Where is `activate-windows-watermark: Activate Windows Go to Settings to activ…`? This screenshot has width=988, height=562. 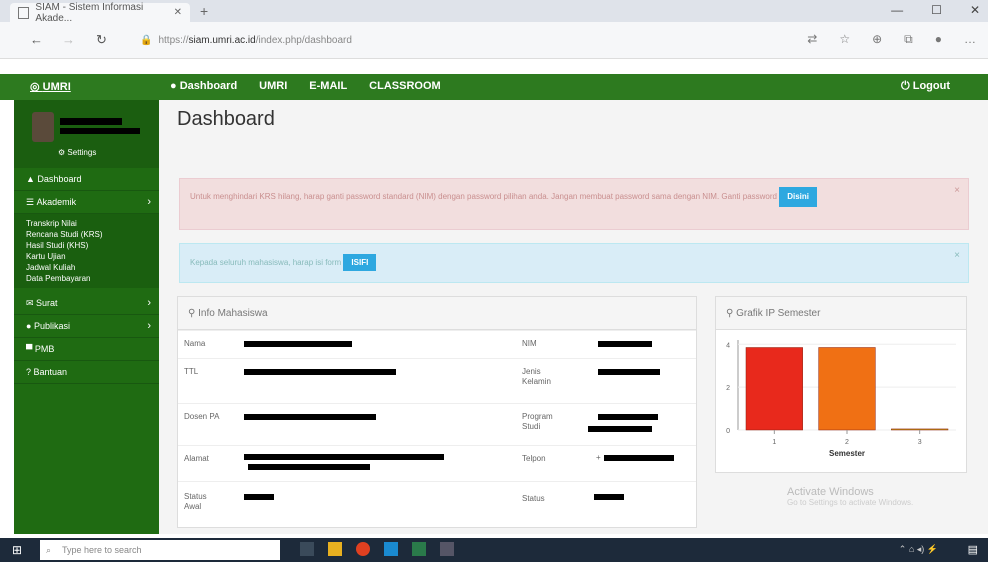 activate-windows-watermark: Activate Windows Go to Settings to activ… is located at coordinates (850, 496).